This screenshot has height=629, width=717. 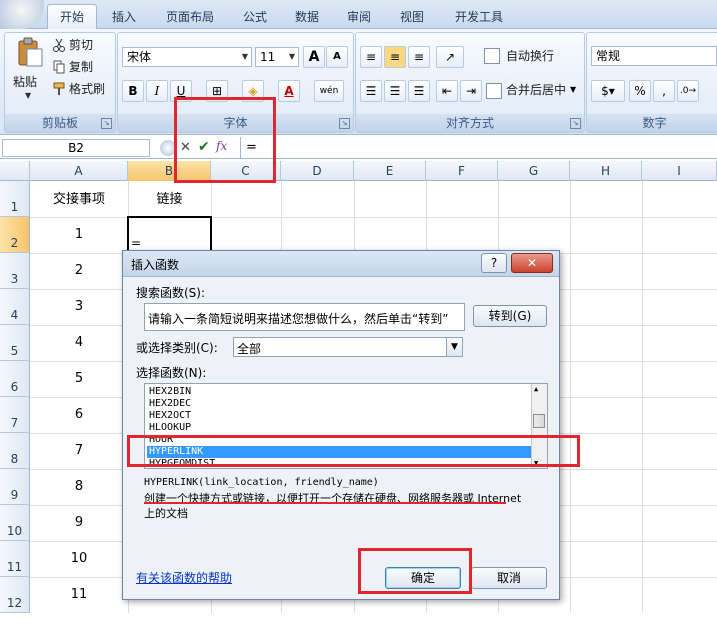 I want to click on cell-a2: 1, so click(x=79, y=234).